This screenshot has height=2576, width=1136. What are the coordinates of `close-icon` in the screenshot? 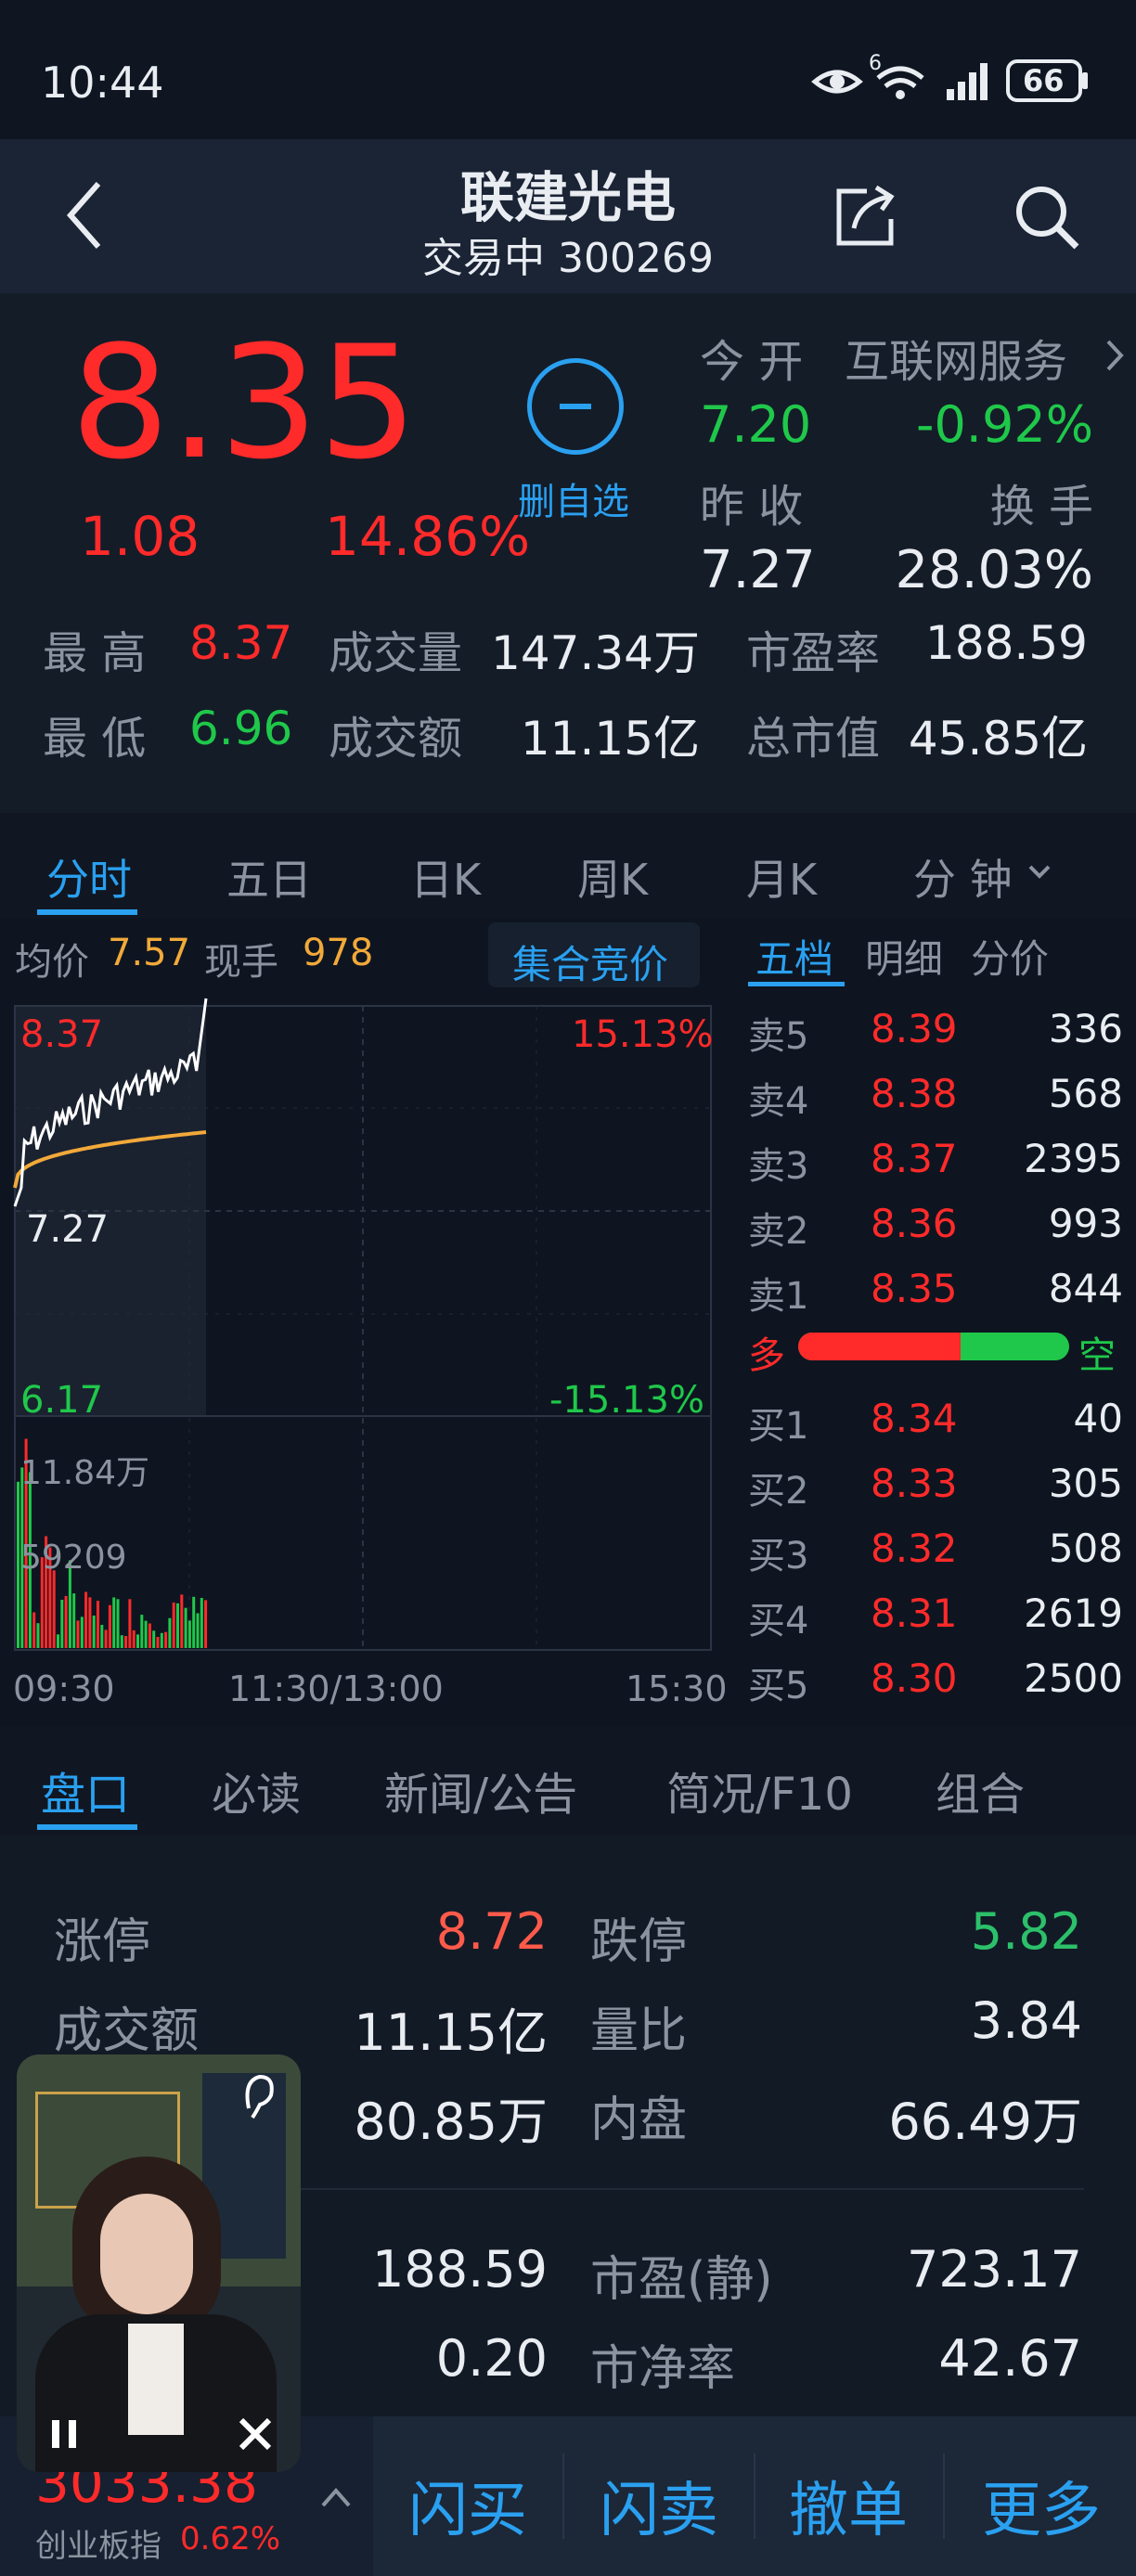 It's located at (255, 2434).